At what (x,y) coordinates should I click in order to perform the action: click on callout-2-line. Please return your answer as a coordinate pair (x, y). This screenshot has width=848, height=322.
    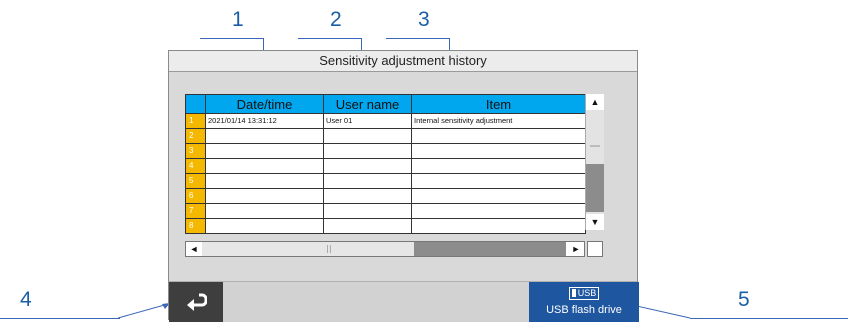
    Looking at the image, I should click on (330, 38).